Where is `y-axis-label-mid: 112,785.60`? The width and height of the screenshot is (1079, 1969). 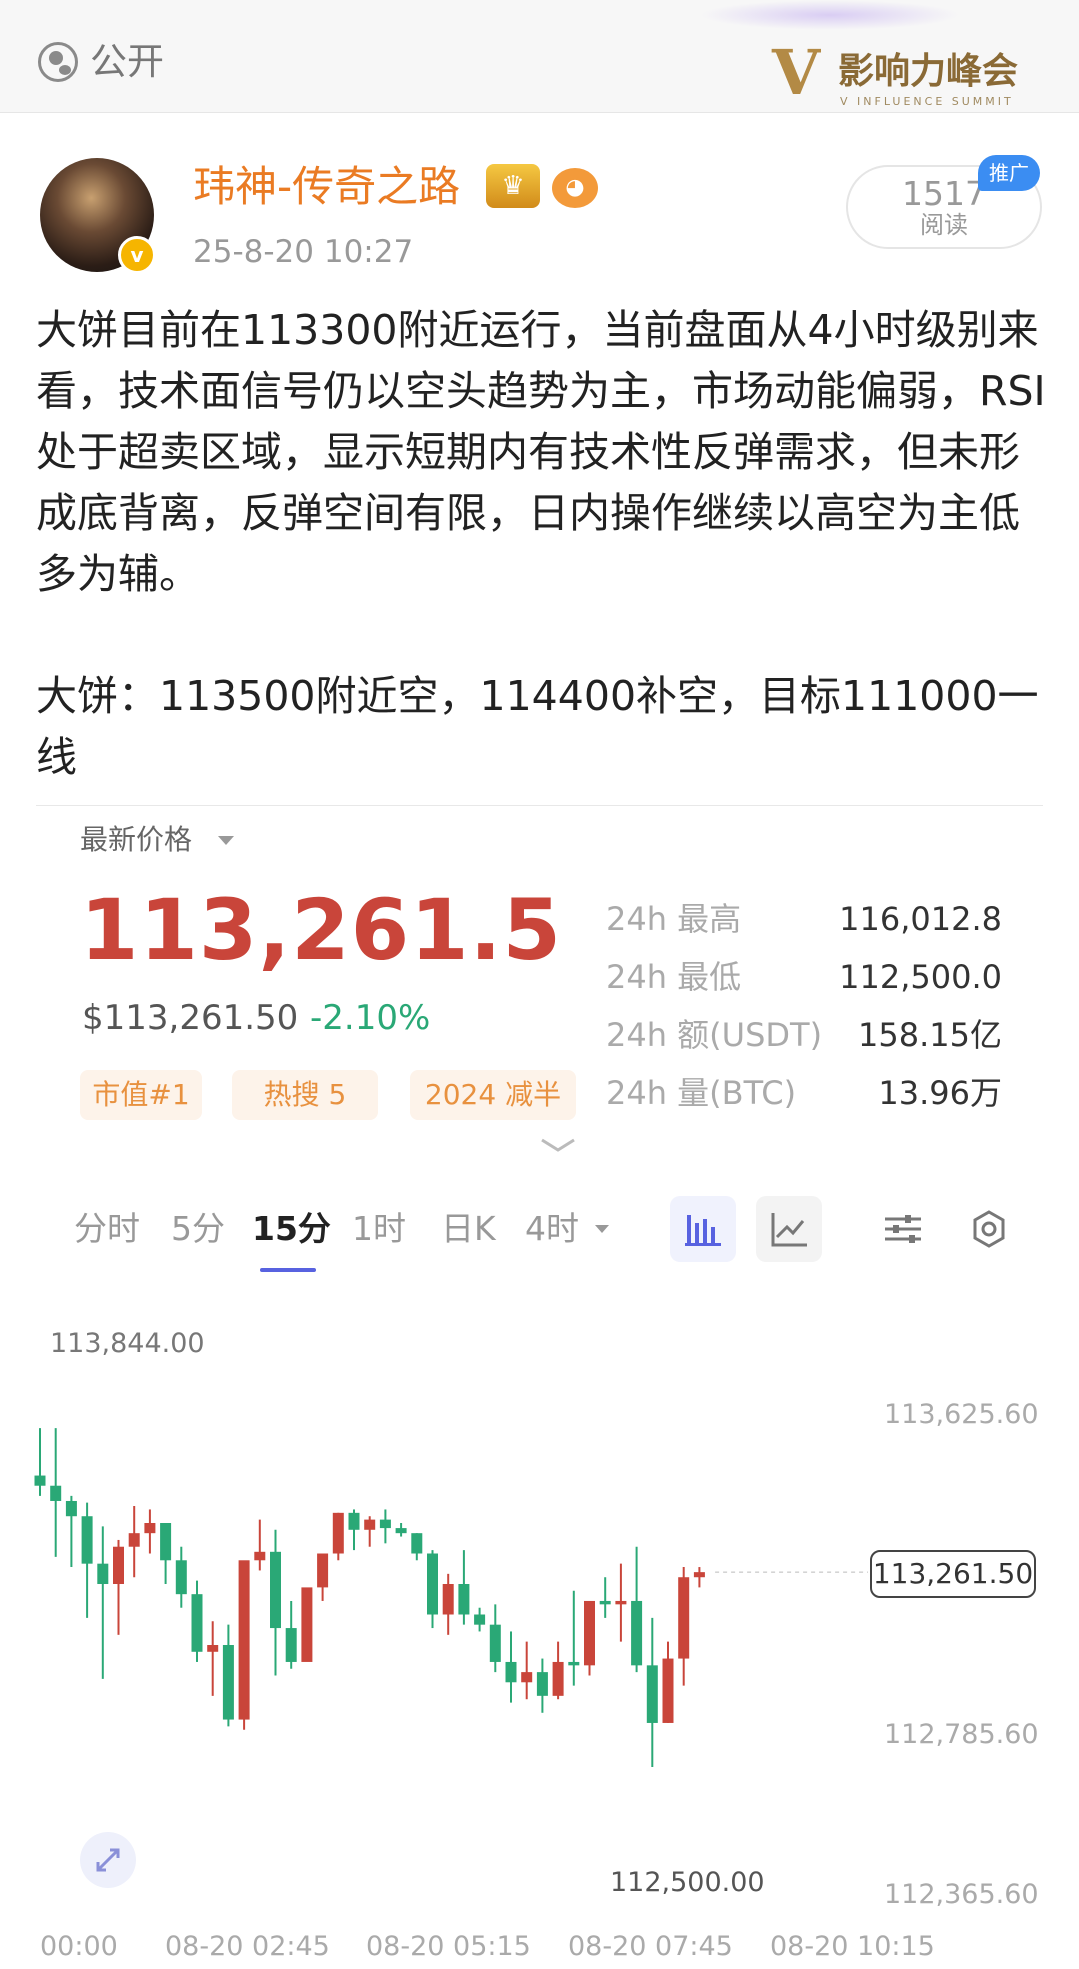
y-axis-label-mid: 112,785.60 is located at coordinates (961, 1734).